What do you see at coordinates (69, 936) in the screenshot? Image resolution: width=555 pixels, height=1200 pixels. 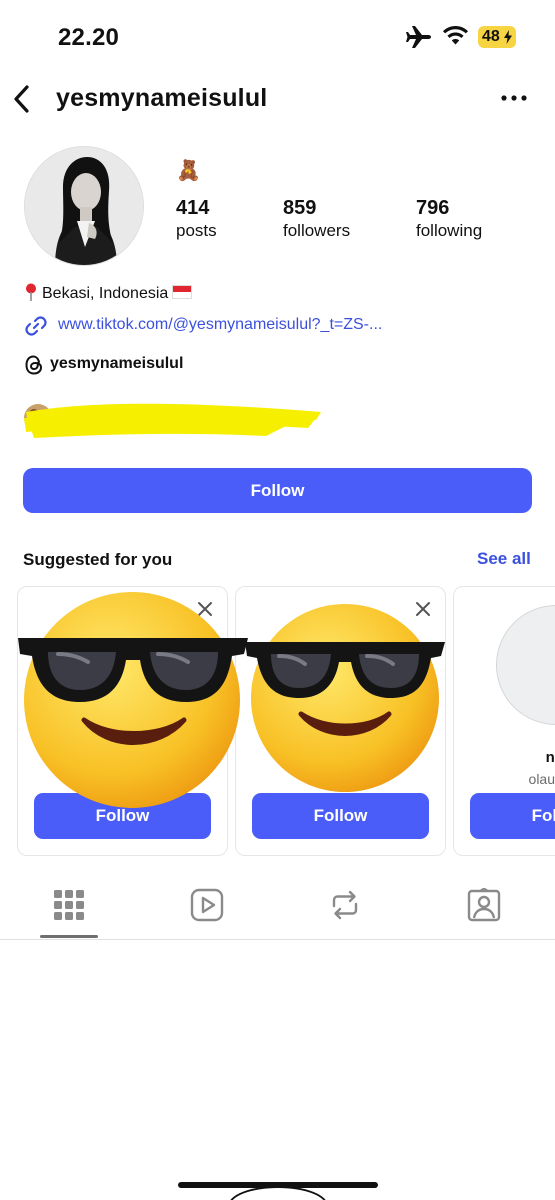 I see `active-tab-indicator` at bounding box center [69, 936].